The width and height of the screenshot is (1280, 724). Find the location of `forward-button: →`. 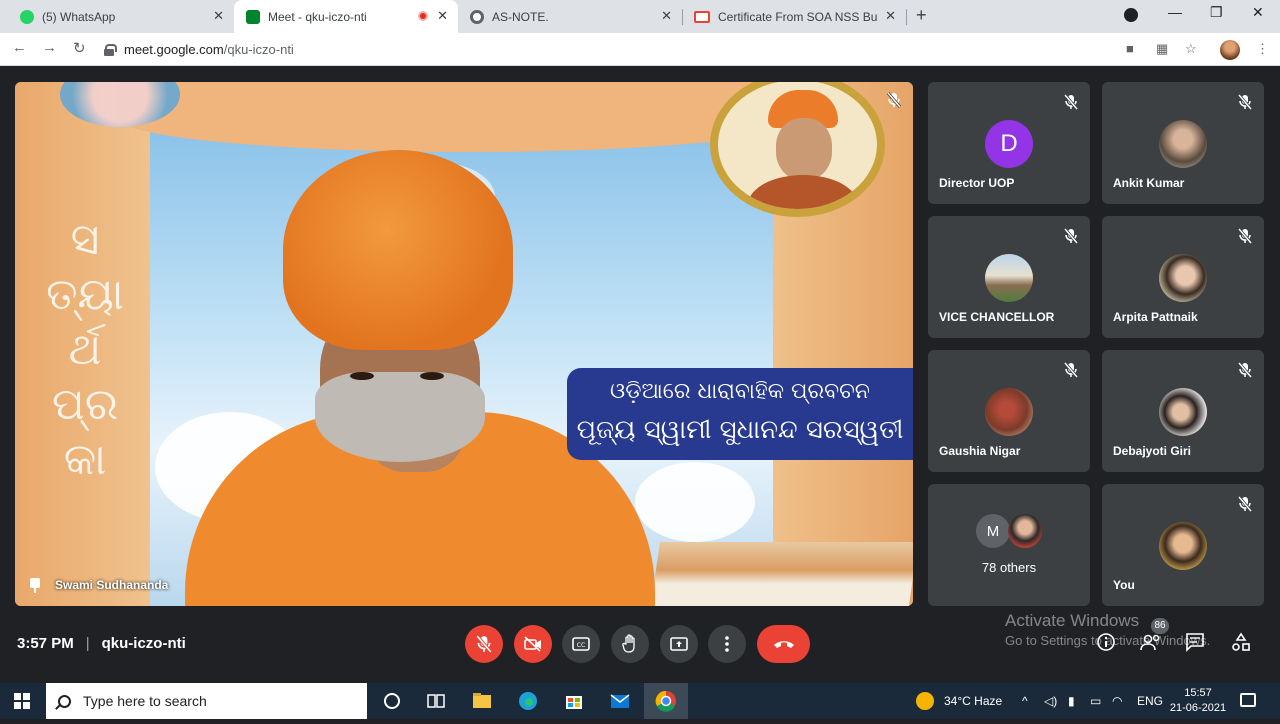

forward-button: → is located at coordinates (49, 47).